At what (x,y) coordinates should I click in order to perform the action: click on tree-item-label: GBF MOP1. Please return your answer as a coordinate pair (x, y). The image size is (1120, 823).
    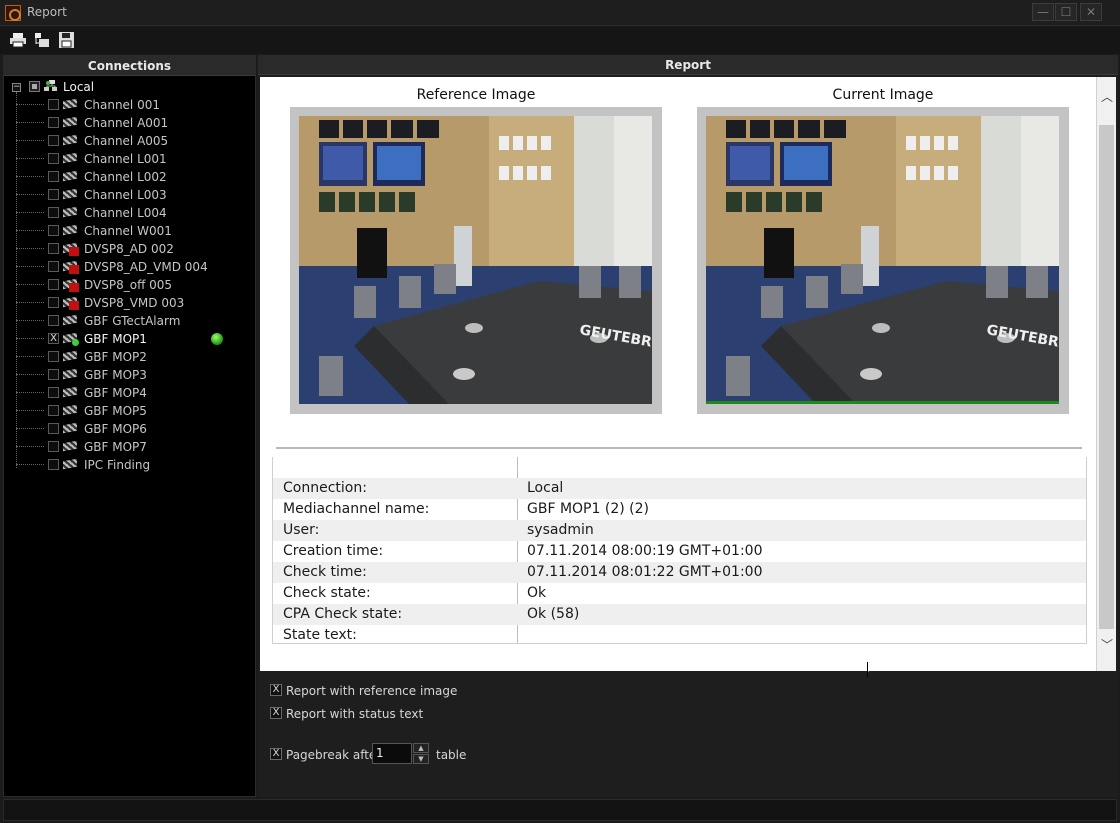
    Looking at the image, I should click on (115, 339).